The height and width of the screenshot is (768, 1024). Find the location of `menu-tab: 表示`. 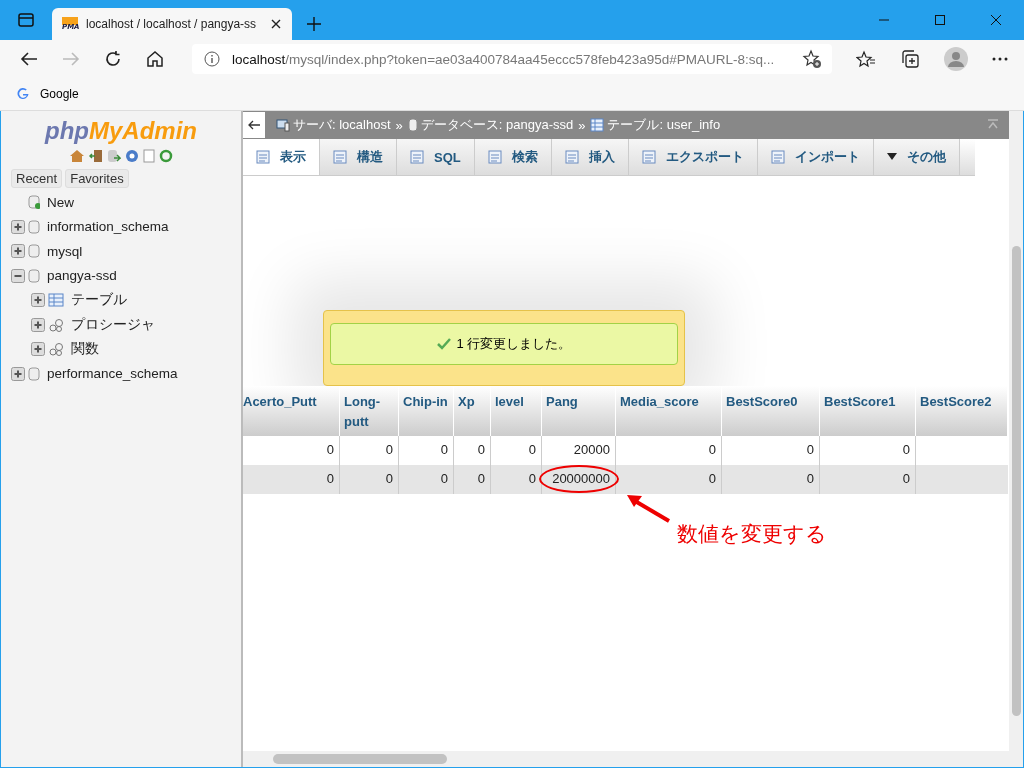

menu-tab: 表示 is located at coordinates (281, 157).